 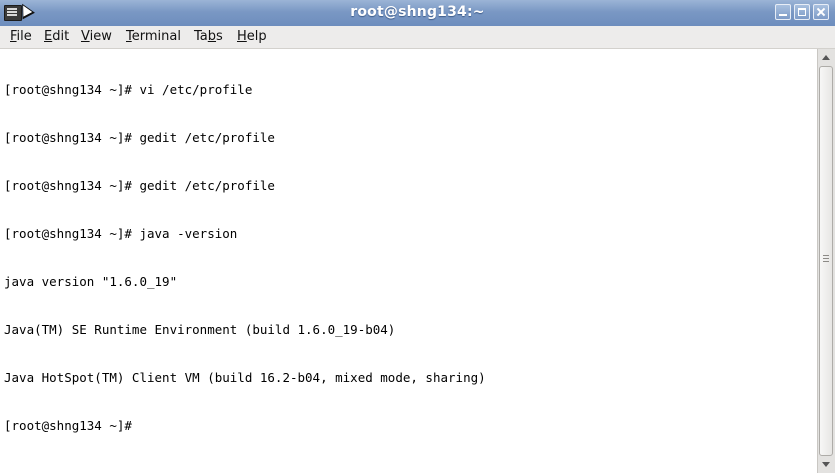 What do you see at coordinates (85, 36) in the screenshot?
I see `menu-view-mnemonic: V` at bounding box center [85, 36].